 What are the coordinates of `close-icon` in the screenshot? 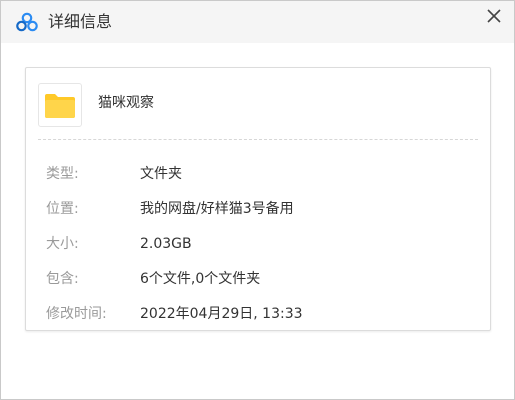 It's located at (494, 16).